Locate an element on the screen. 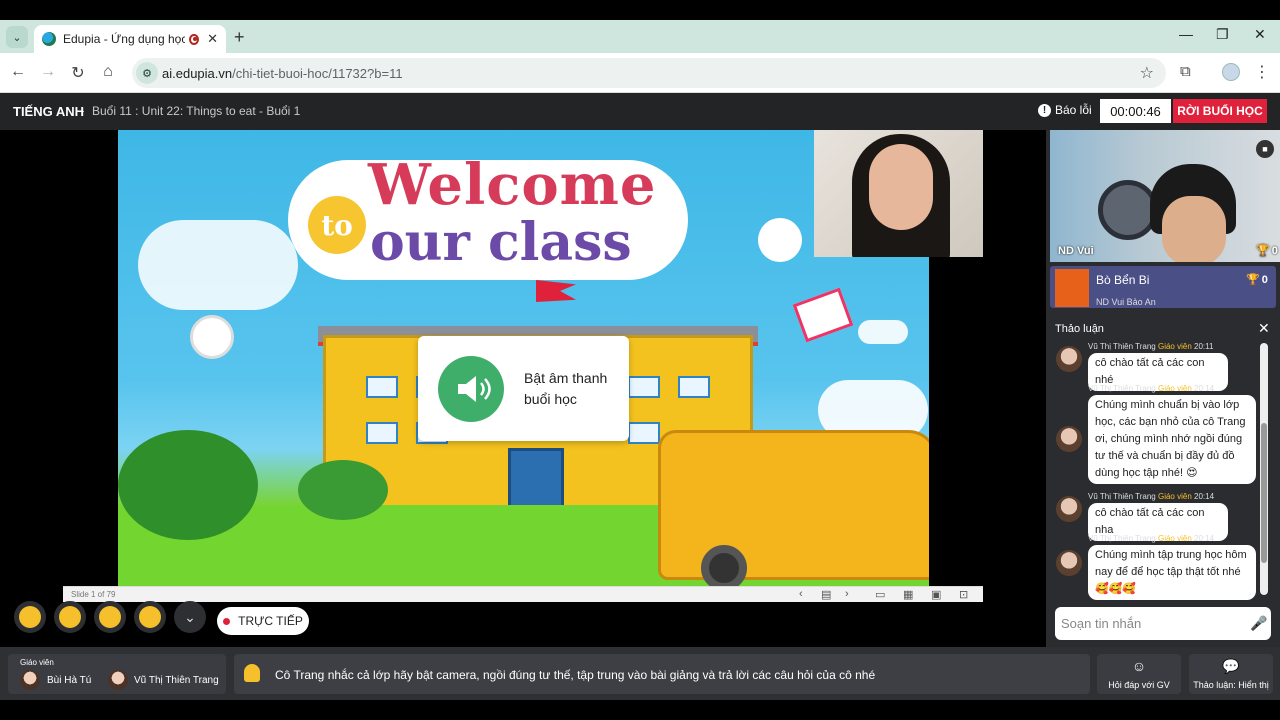 The image size is (1280, 720). recording-indicator-icon is located at coordinates (194, 39).